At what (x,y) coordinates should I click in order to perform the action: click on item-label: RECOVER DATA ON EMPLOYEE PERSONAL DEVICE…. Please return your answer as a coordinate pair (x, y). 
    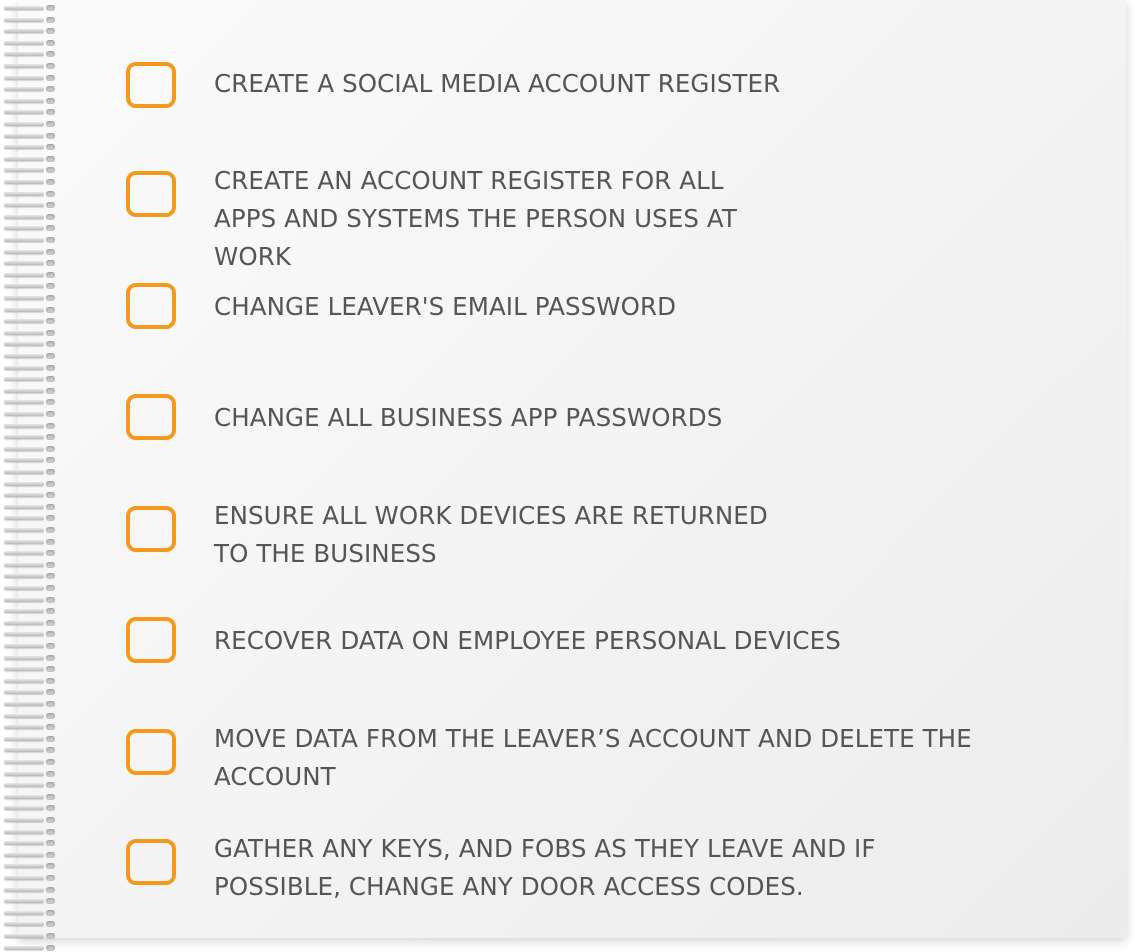
    Looking at the image, I should click on (527, 640).